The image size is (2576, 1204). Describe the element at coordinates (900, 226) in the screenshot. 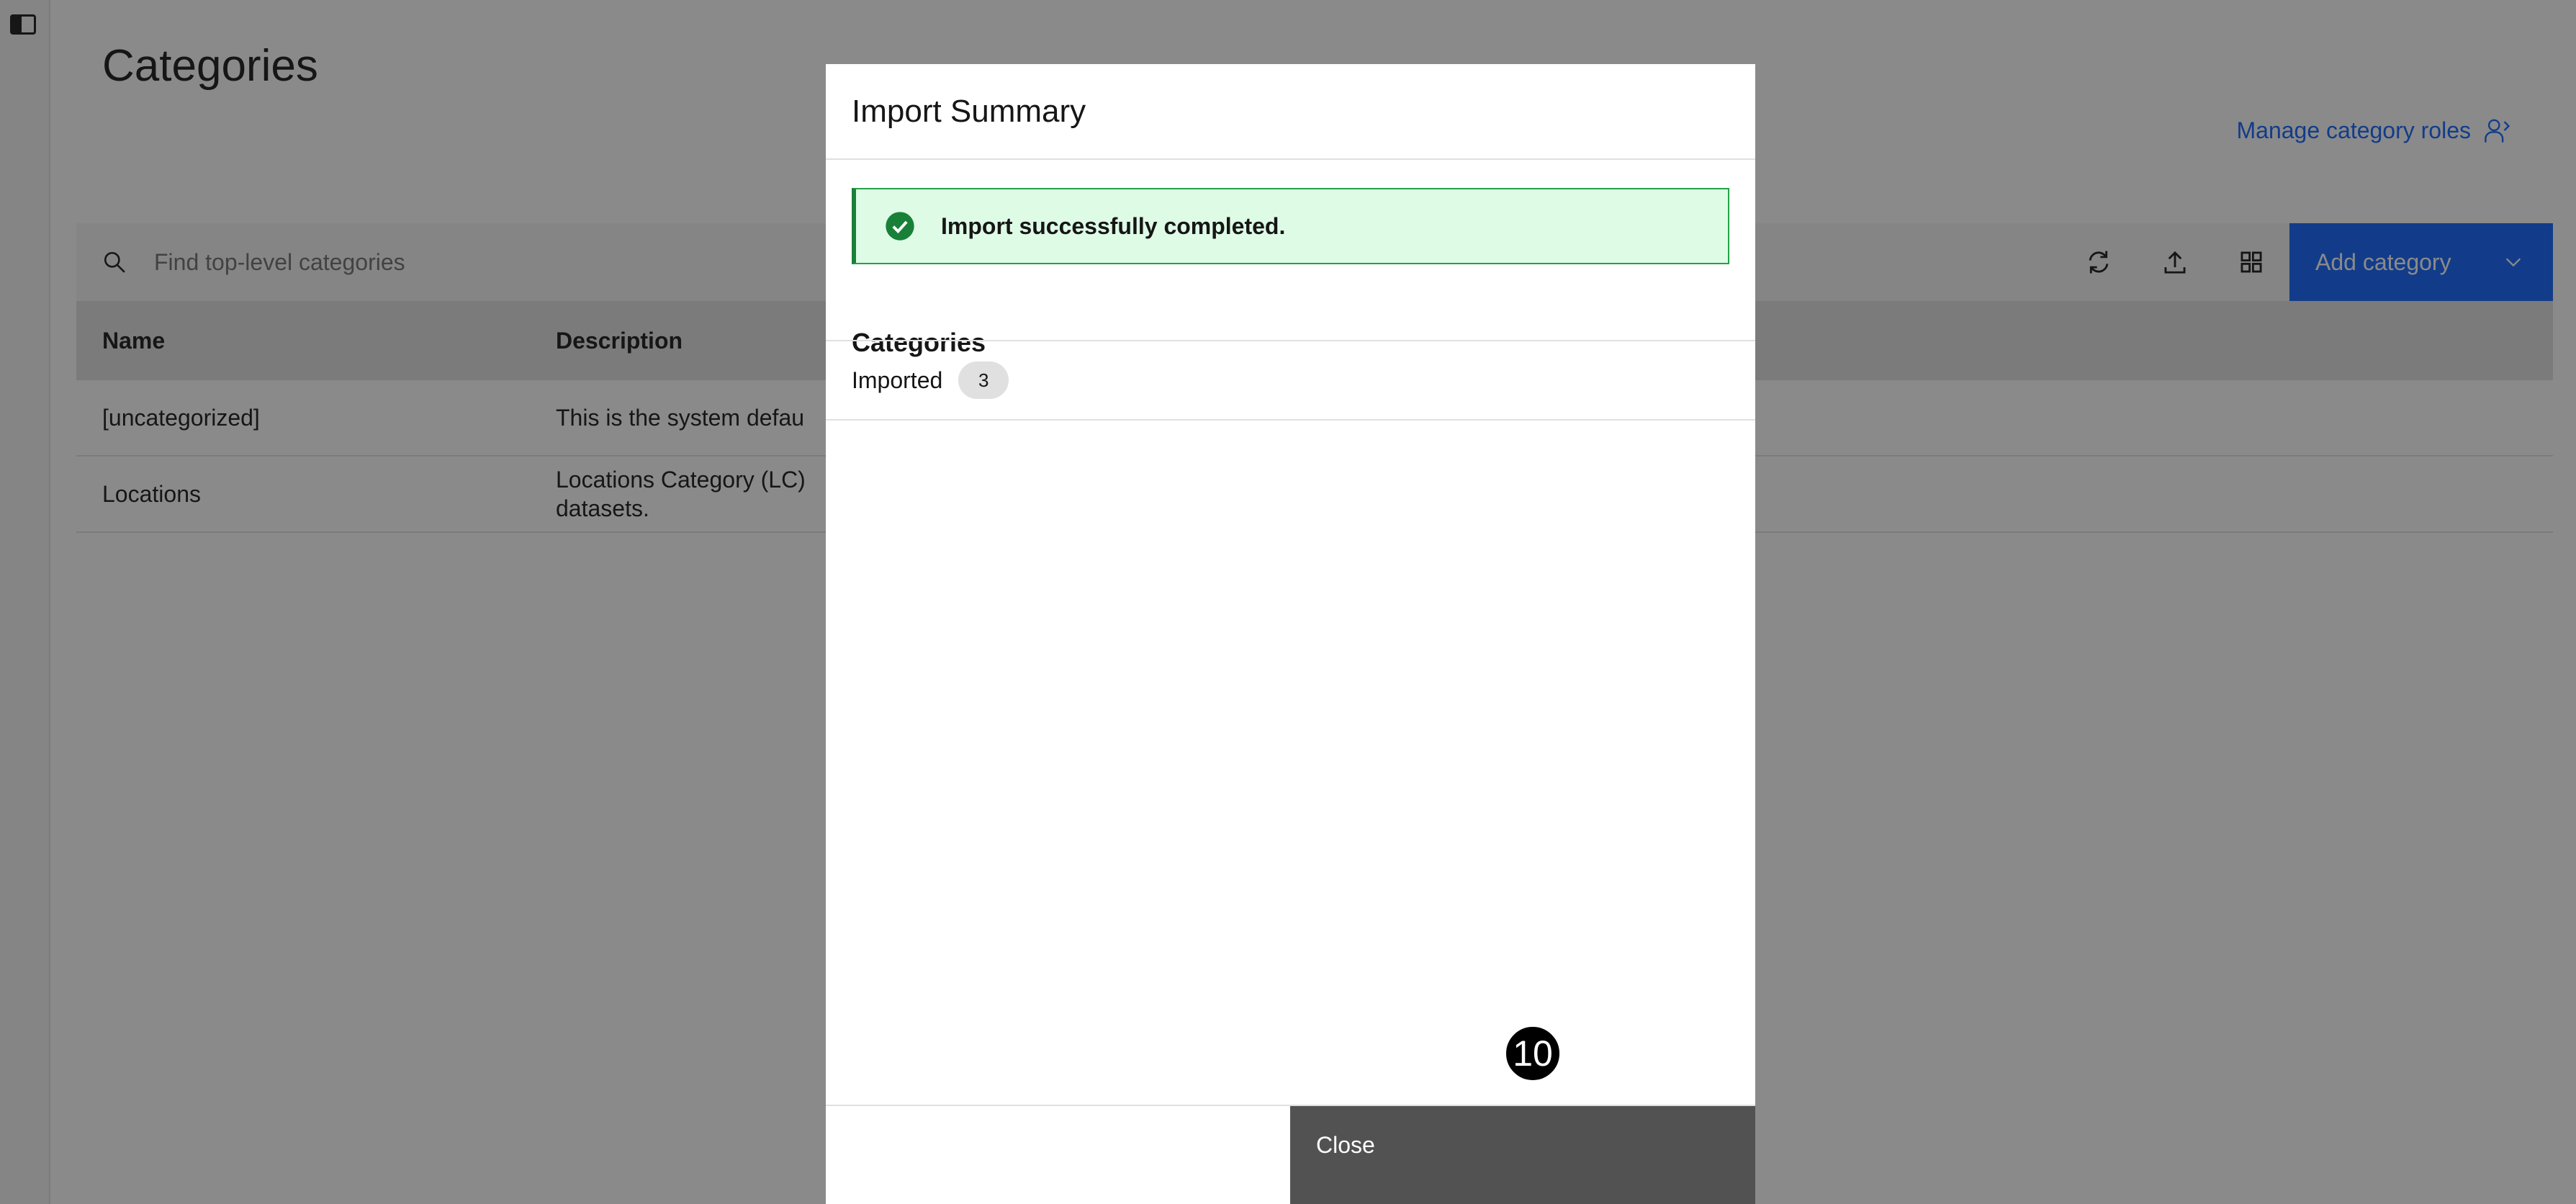

I see `checkmark-filled-icon` at that location.